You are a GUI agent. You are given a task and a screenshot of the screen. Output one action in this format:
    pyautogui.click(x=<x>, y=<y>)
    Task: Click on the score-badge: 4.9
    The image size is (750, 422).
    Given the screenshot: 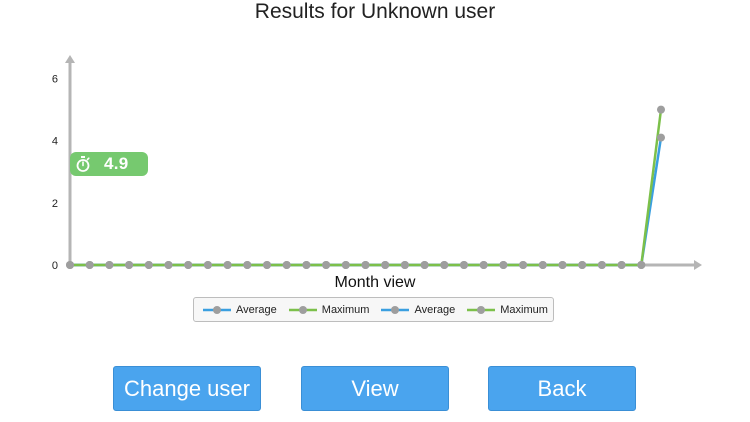 What is the action you would take?
    pyautogui.click(x=109, y=164)
    